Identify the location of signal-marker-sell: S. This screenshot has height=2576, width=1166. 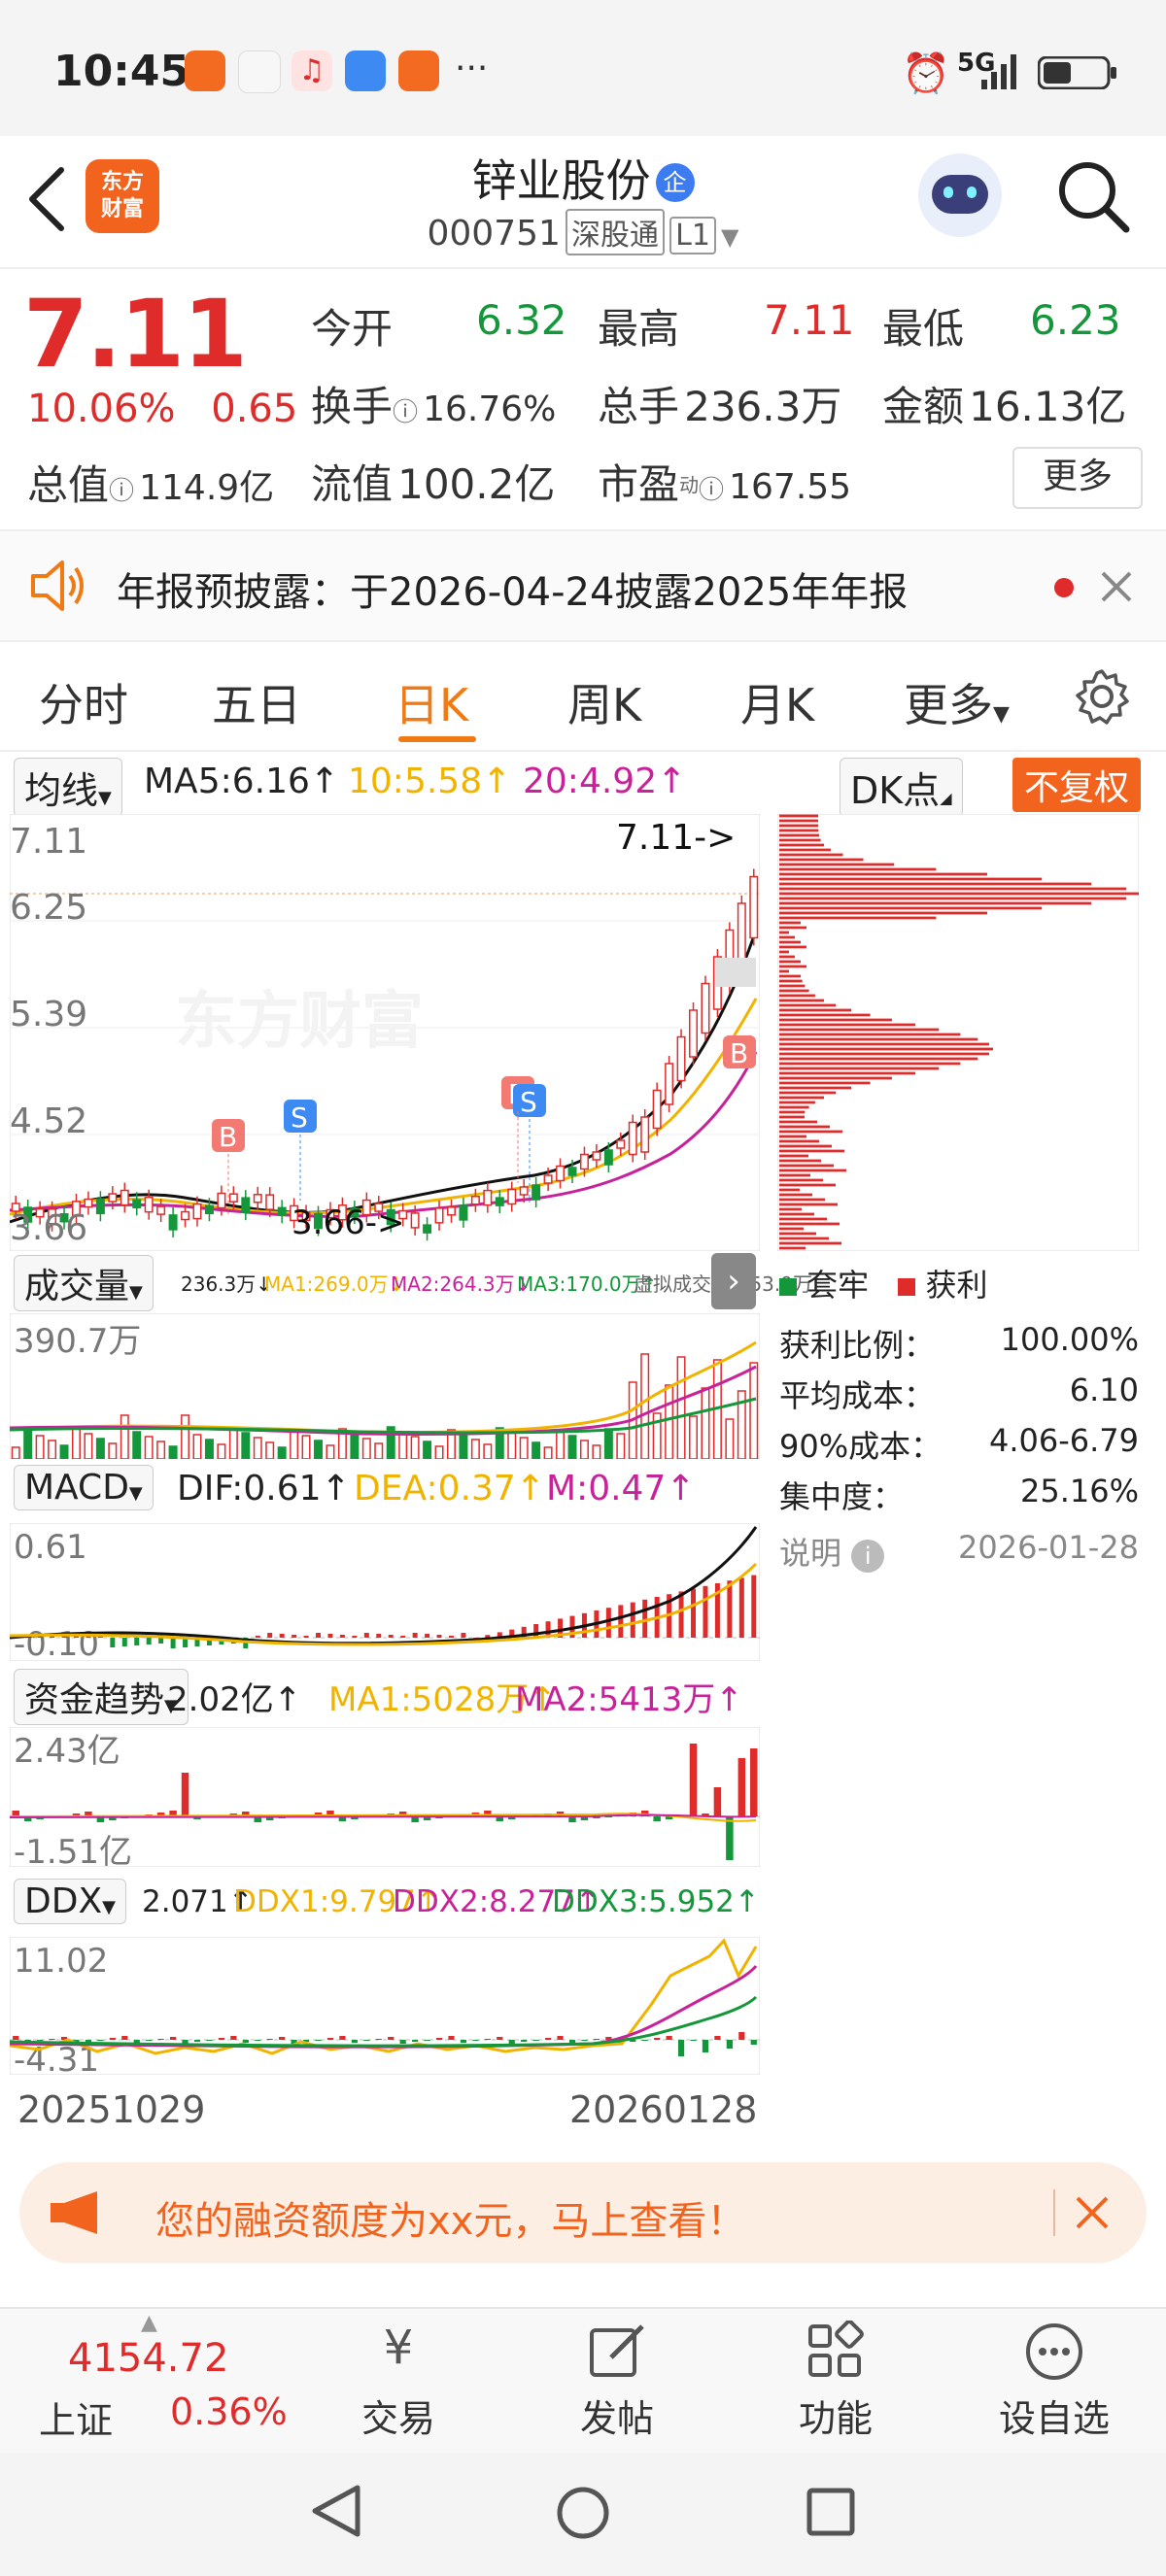
(300, 1117).